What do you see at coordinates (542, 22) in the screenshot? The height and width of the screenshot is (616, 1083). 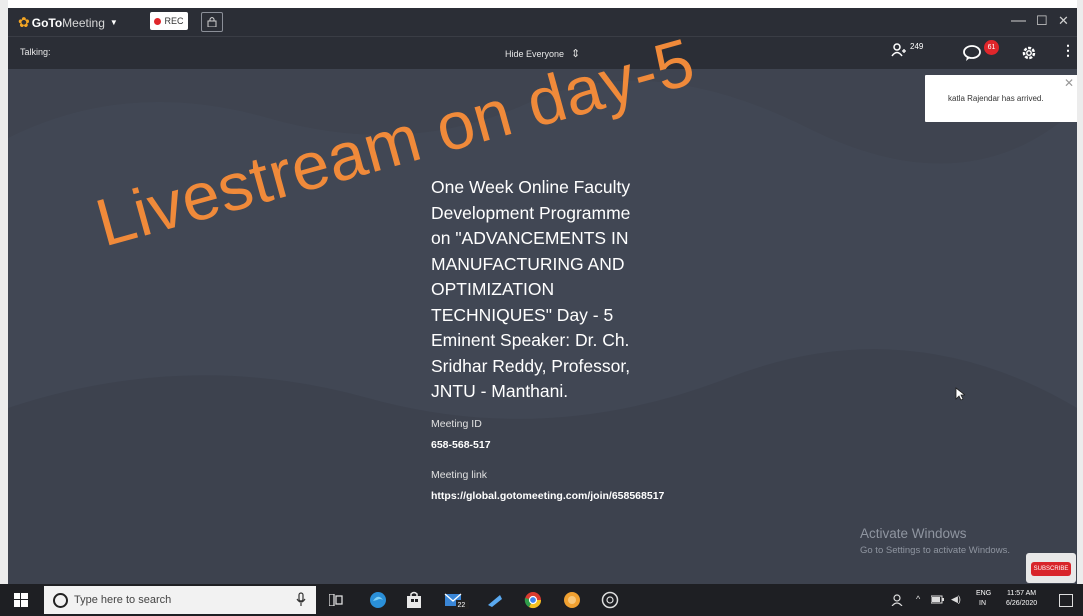 I see `title-bar: ✿ GoTo Meeting ▼ REC — ☐ ✕` at bounding box center [542, 22].